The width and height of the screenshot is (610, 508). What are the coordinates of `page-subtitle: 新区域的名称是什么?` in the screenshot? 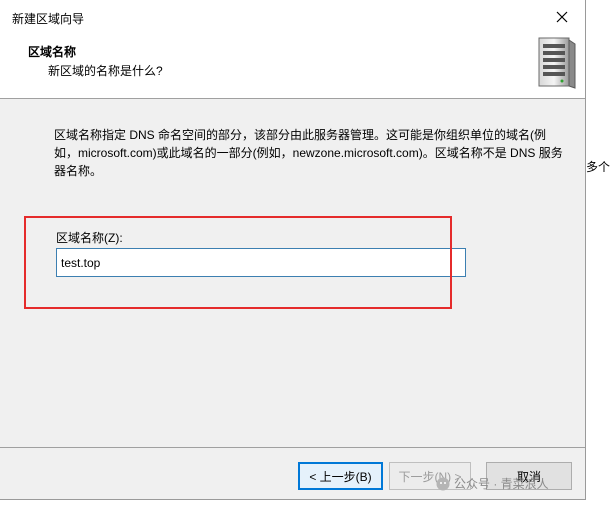 It's located at (105, 71).